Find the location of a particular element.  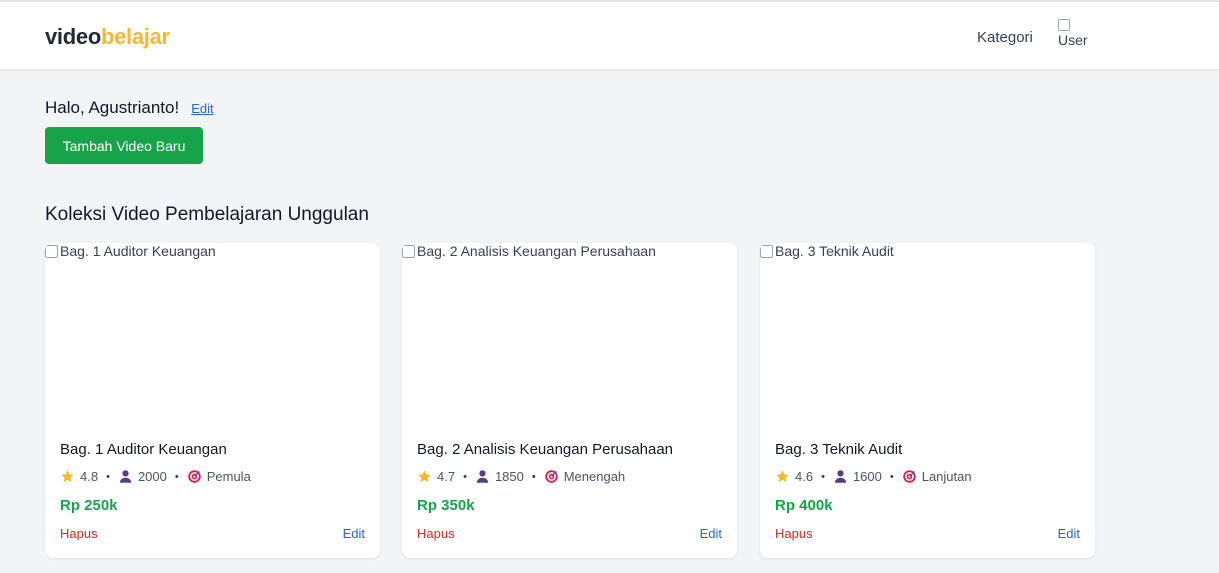

brand-logo: videobelajar is located at coordinates (107, 37).